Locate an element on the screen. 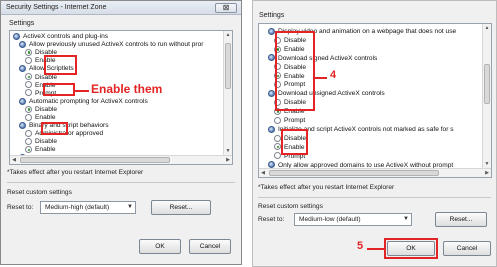 This screenshot has height=267, width=497. reset-level-select: Medium-low (default) ▼ is located at coordinates (353, 219).